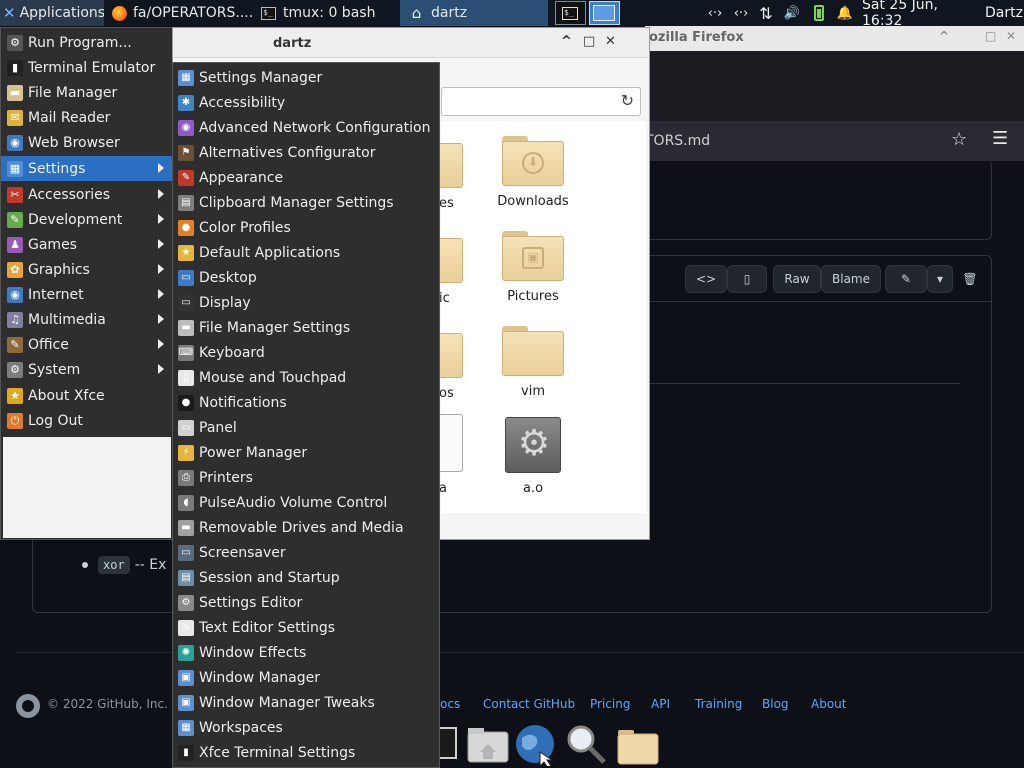 This screenshot has height=768, width=1024. I want to click on footer-link-about: About, so click(828, 704).